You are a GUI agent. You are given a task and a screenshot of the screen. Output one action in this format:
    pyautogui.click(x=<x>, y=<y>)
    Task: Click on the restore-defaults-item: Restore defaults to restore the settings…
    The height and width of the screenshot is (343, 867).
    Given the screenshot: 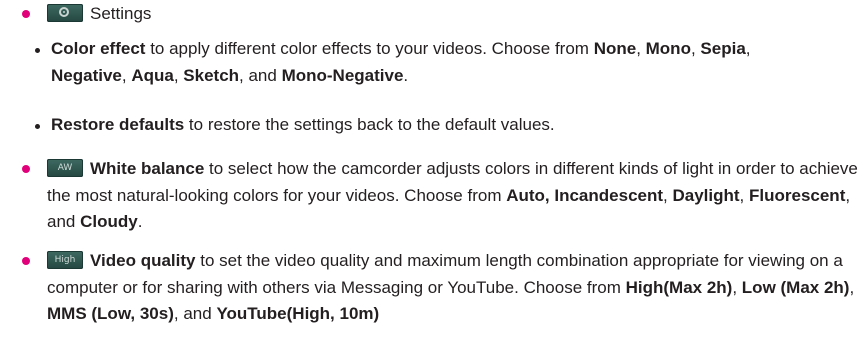 What is the action you would take?
    pyautogui.click(x=446, y=125)
    